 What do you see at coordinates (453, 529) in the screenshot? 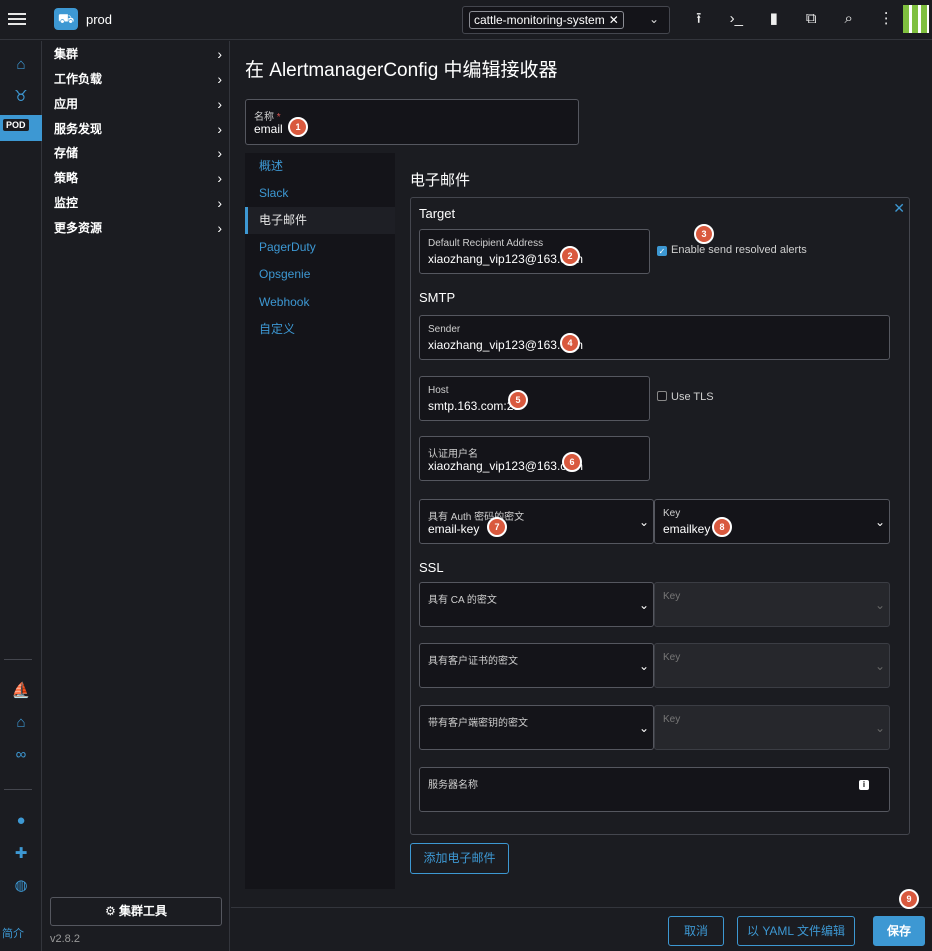
I see `field-value: email-key` at bounding box center [453, 529].